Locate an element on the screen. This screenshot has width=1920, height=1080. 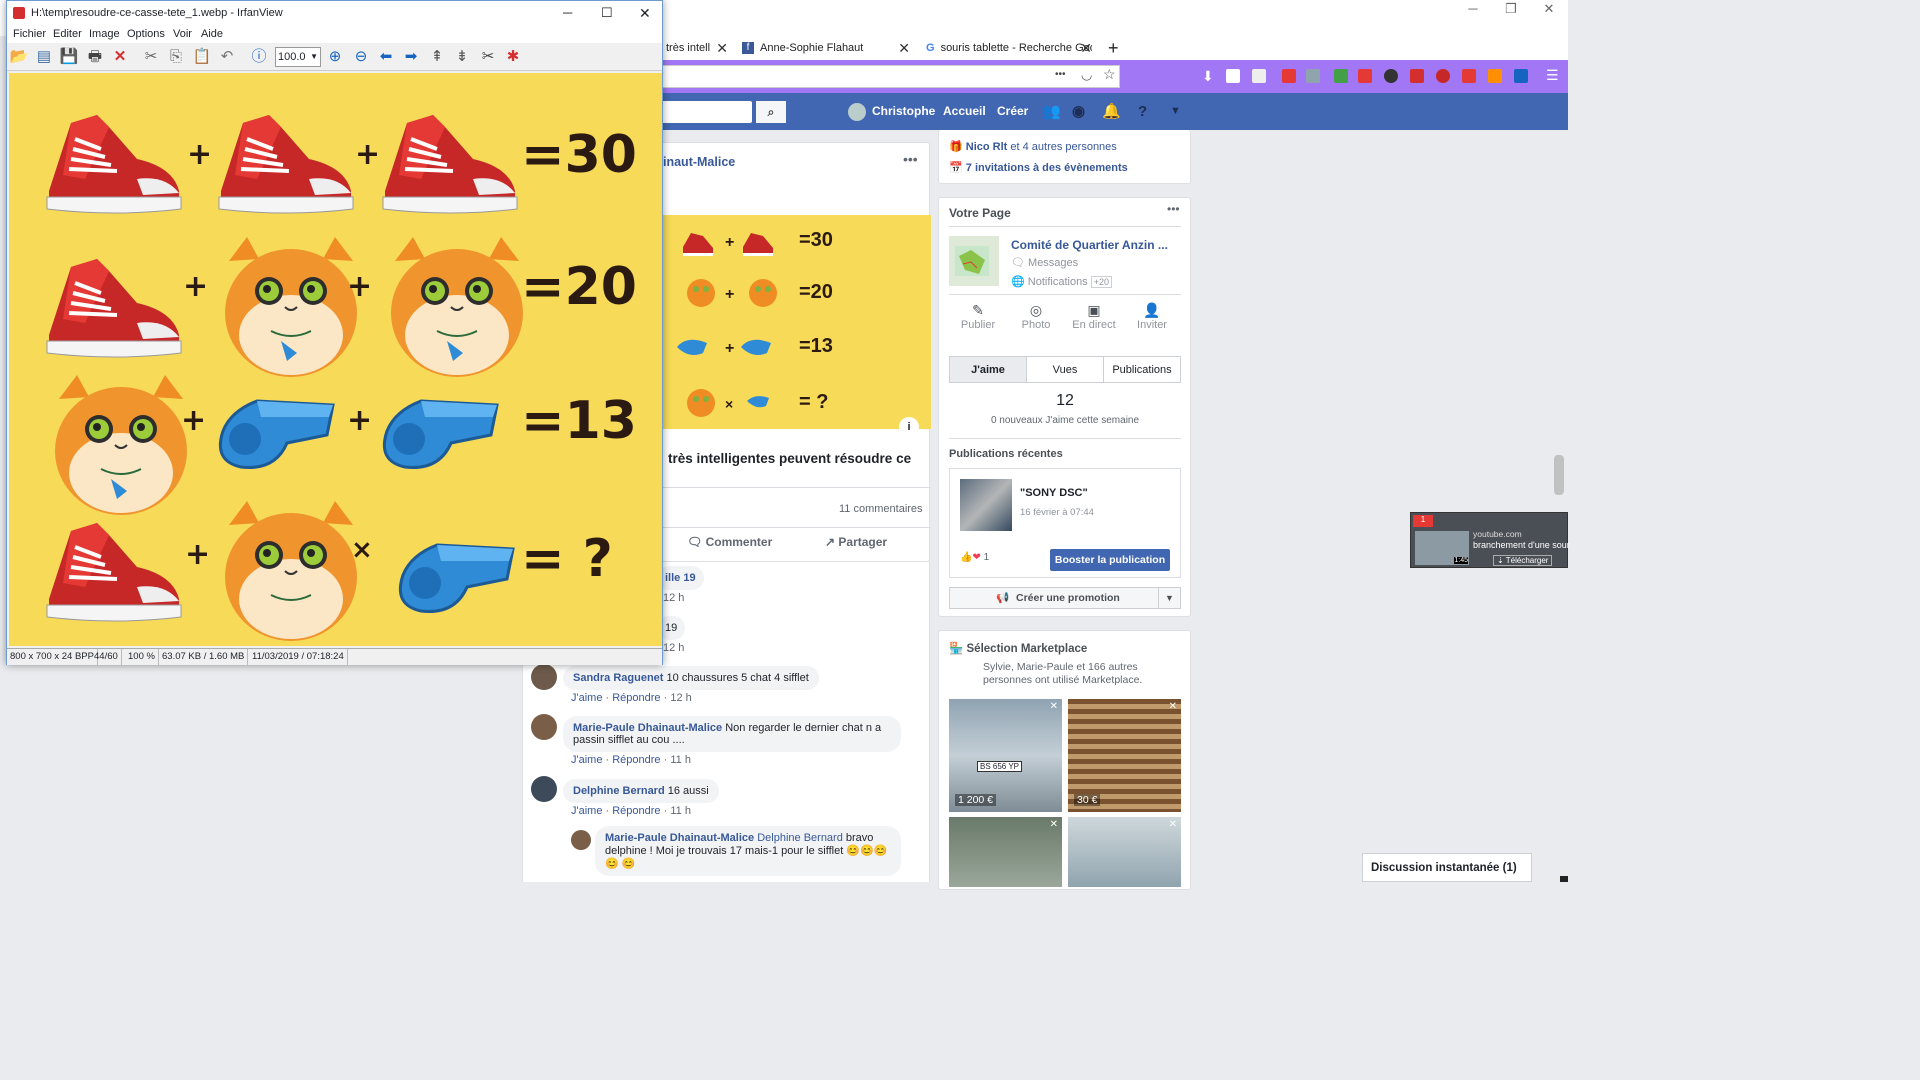
menu-options: Options is located at coordinates (146, 34).